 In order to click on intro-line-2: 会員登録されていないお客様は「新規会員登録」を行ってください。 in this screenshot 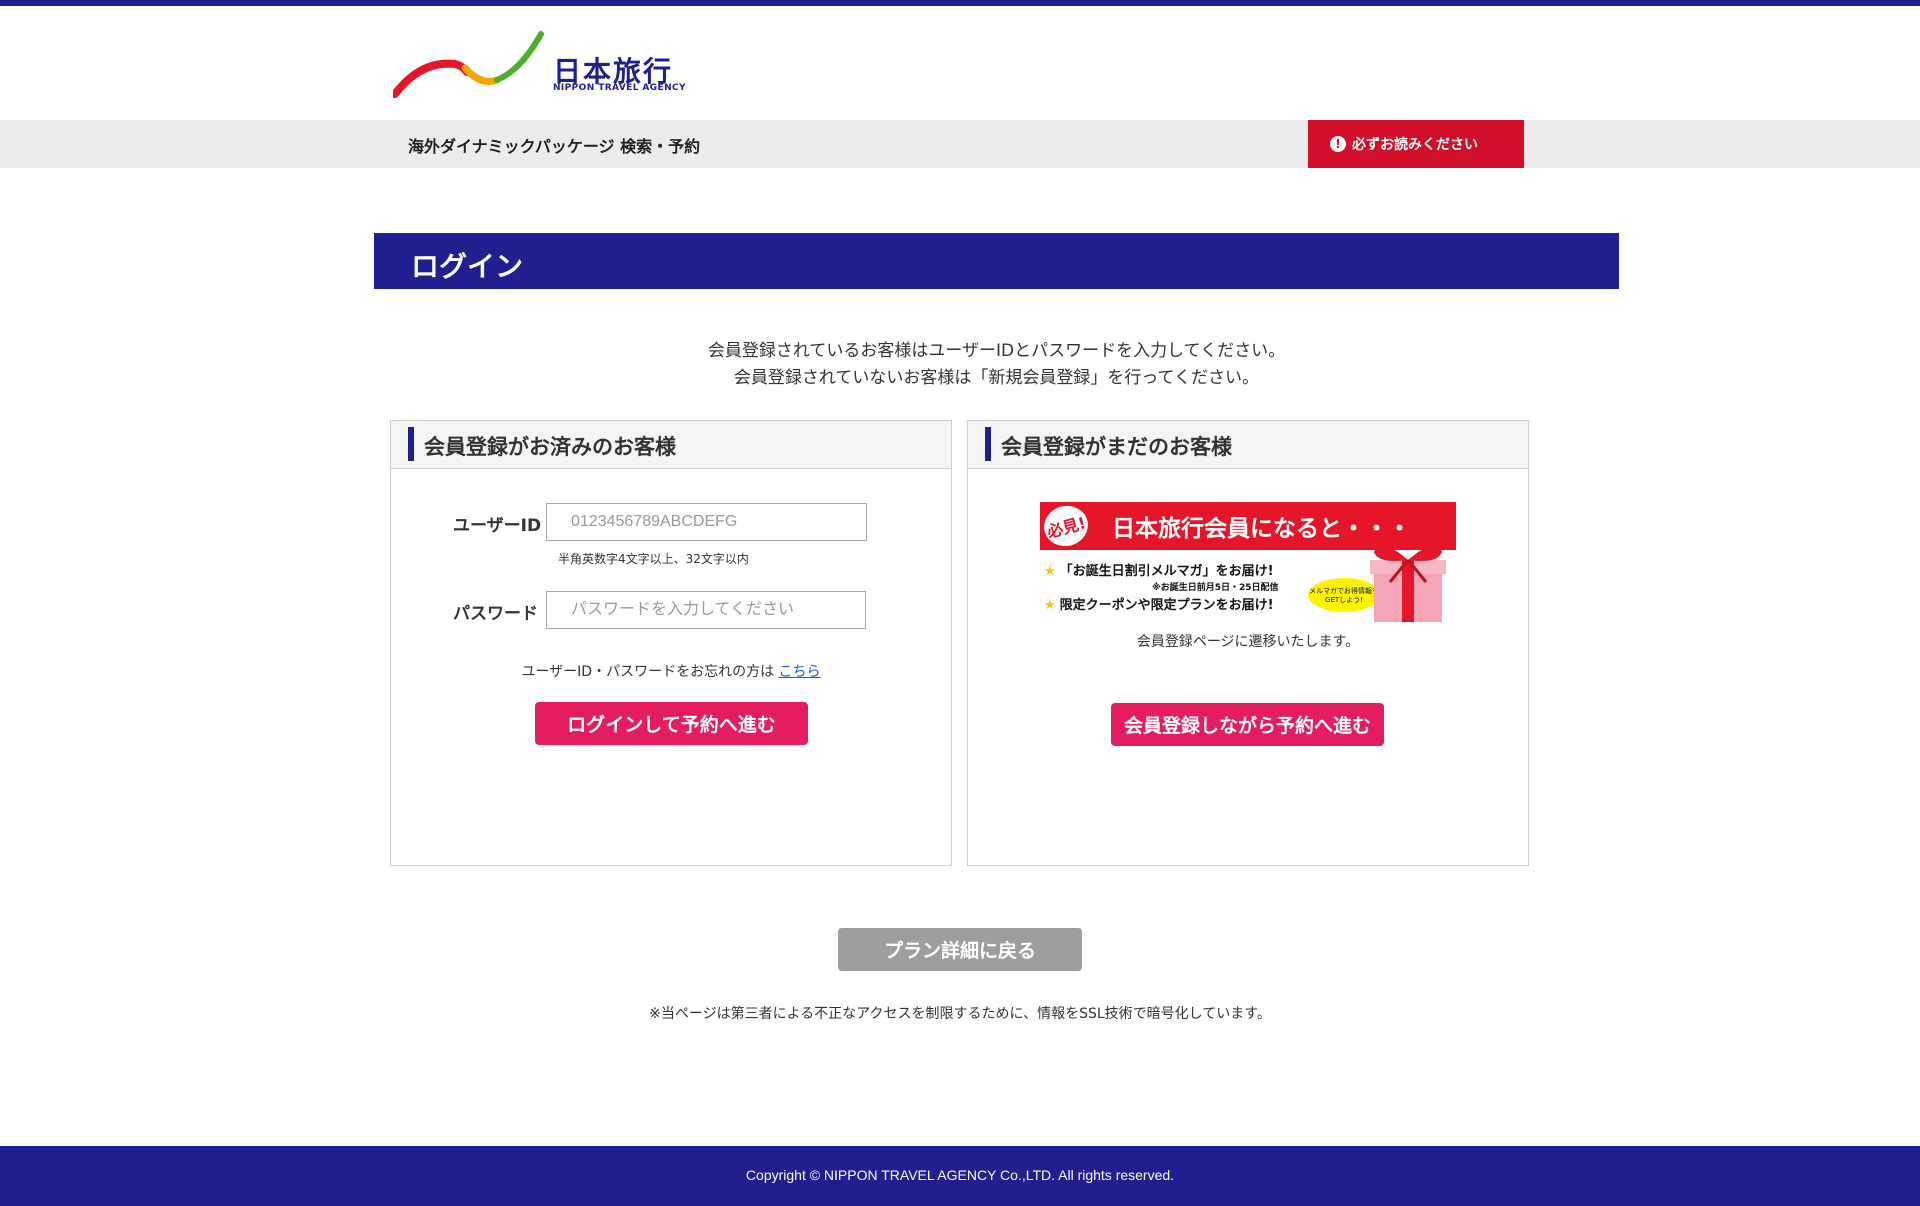, I will do `click(996, 378)`.